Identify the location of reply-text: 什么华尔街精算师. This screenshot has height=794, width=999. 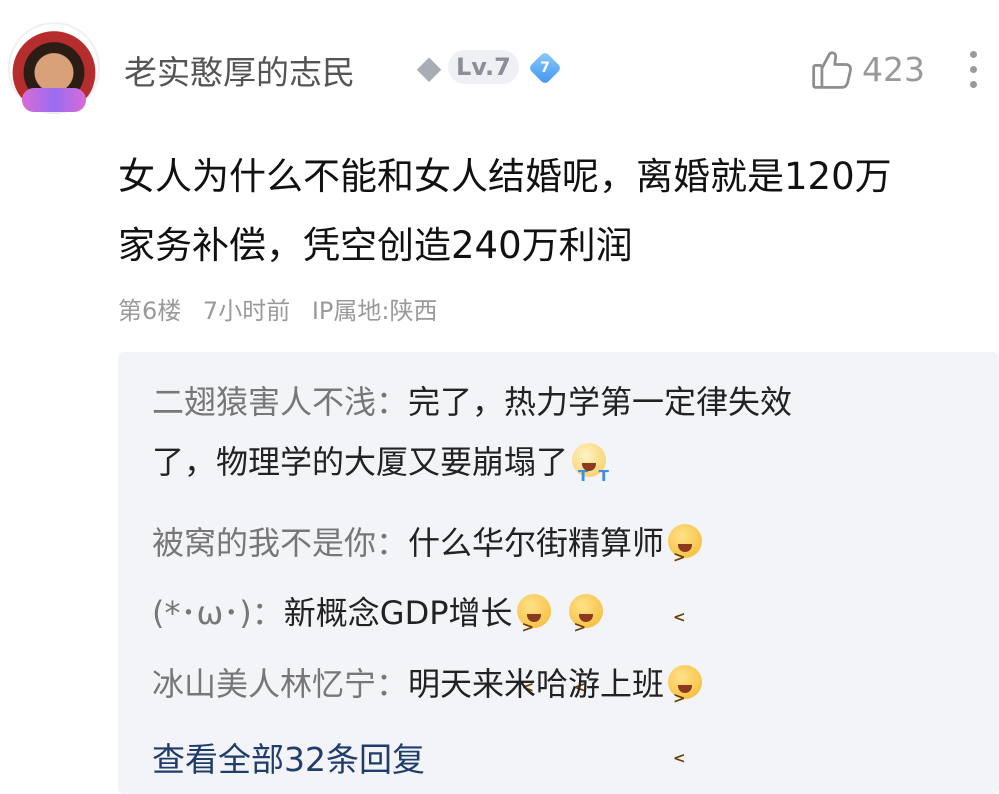
(536, 543).